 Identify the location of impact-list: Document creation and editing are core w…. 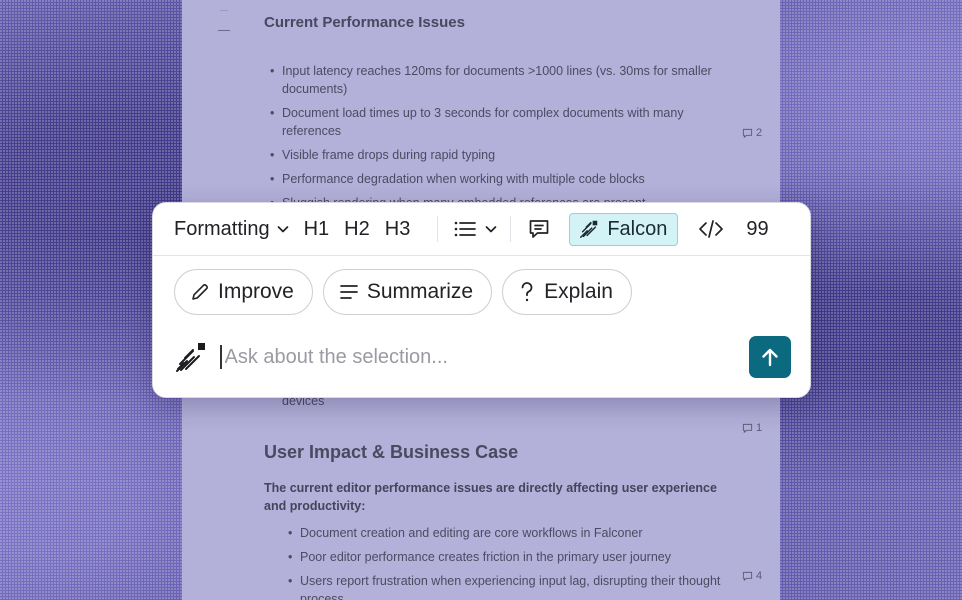
(509, 562).